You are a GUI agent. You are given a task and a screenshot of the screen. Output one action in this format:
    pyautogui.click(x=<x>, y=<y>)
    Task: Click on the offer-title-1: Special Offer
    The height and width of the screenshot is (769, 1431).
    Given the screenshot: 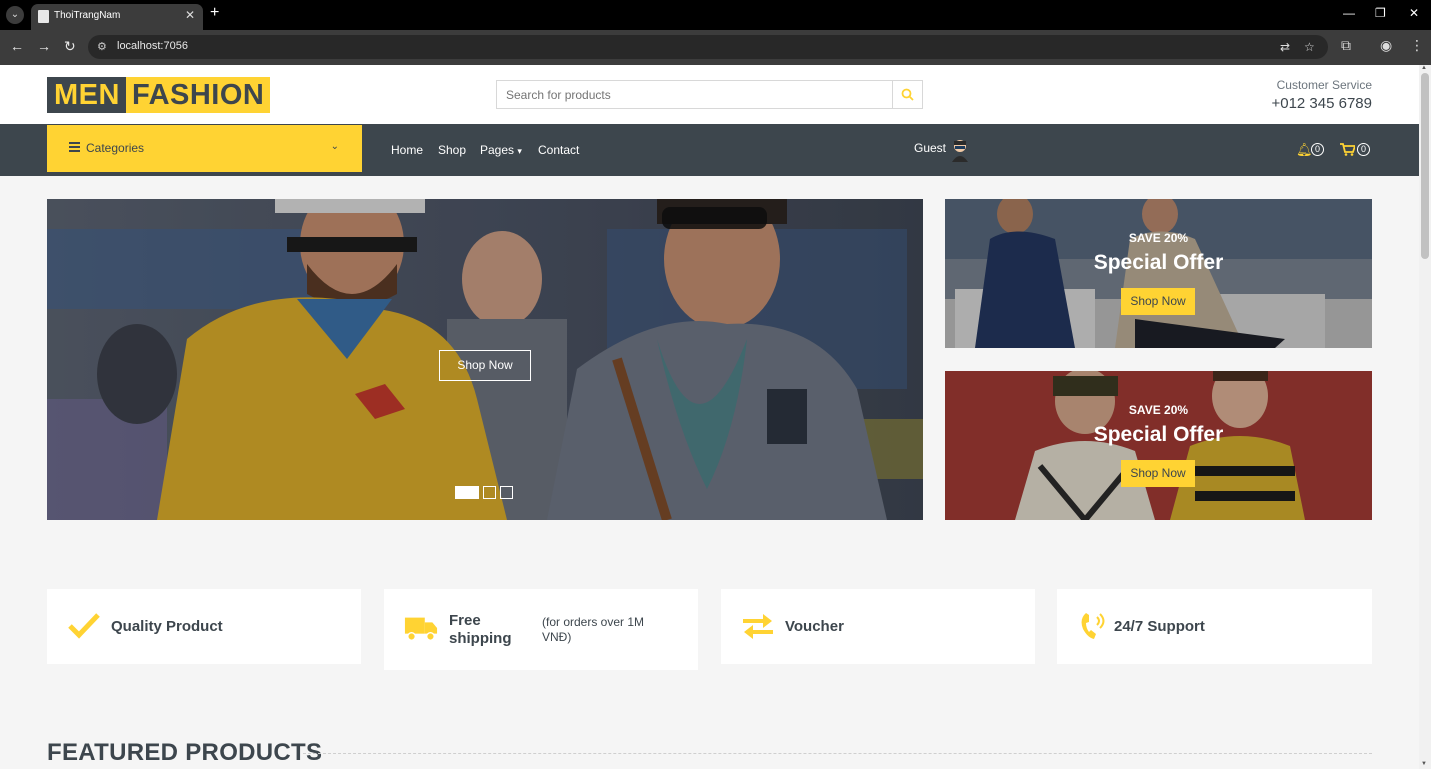 What is the action you would take?
    pyautogui.click(x=1158, y=262)
    